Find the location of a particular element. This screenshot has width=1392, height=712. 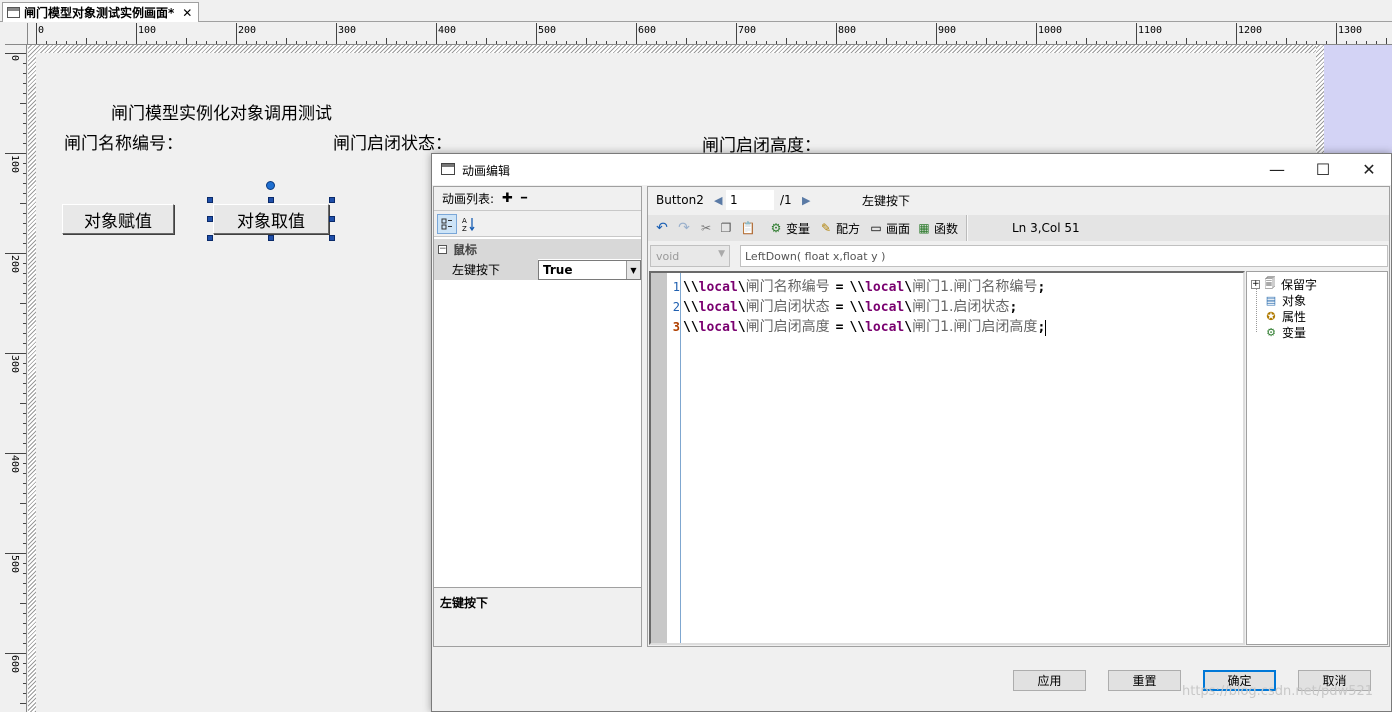

resize-handle-n is located at coordinates (271, 200).